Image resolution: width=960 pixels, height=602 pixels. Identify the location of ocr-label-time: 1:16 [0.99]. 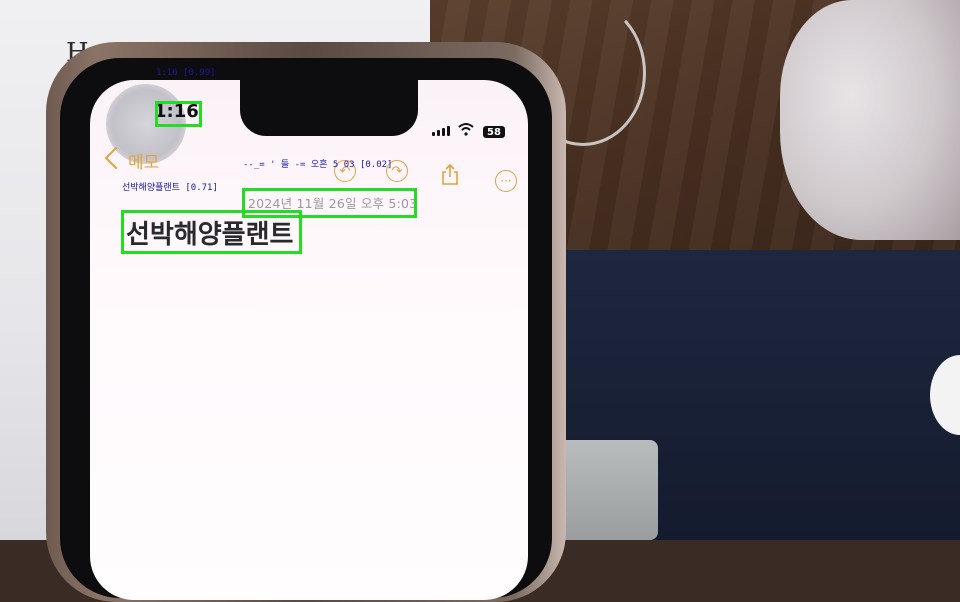
(186, 73).